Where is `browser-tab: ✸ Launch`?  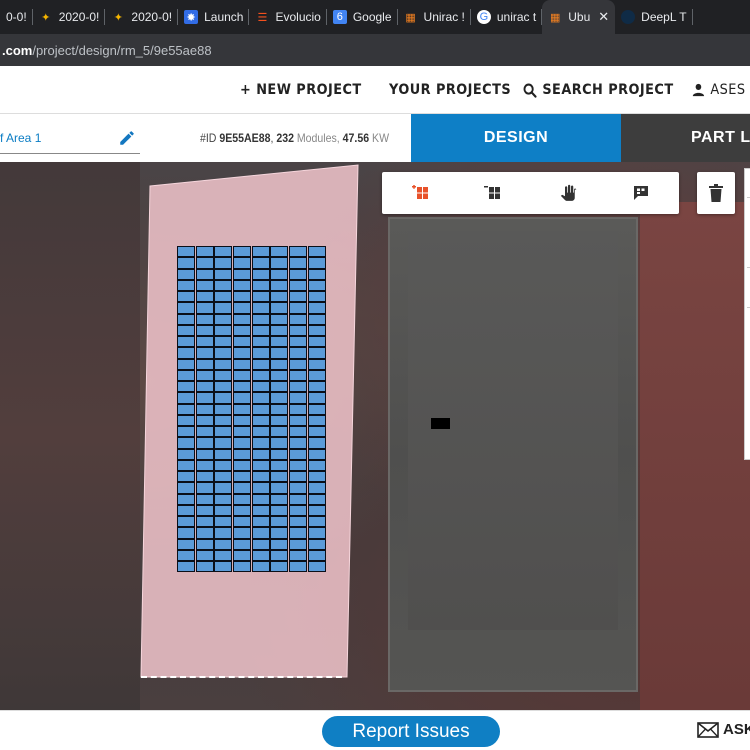 browser-tab: ✸ Launch is located at coordinates (214, 17).